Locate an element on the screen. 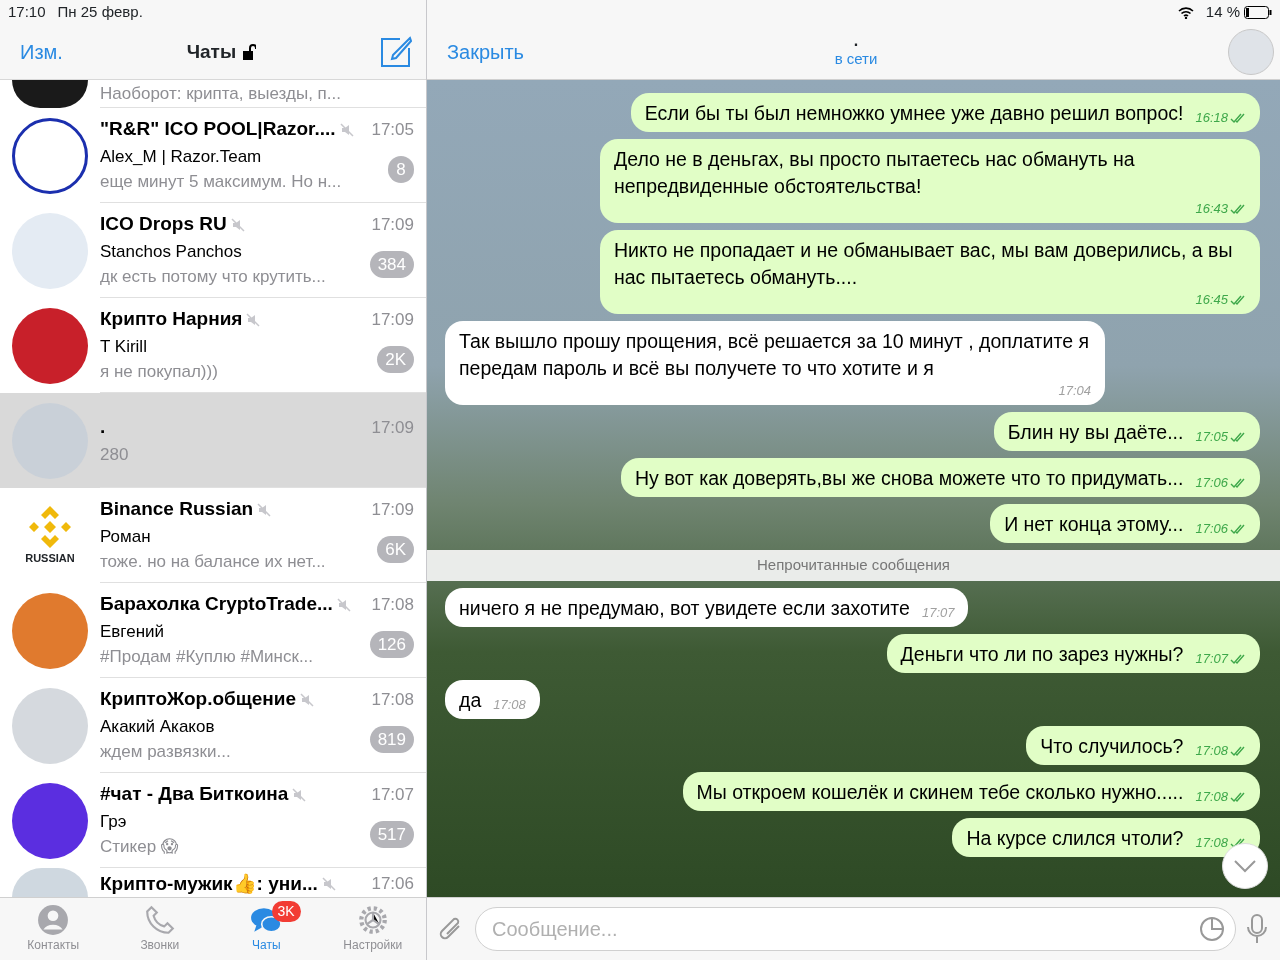 Image resolution: width=1280 pixels, height=960 pixels. battery-percent: 14 % is located at coordinates (1222, 12).